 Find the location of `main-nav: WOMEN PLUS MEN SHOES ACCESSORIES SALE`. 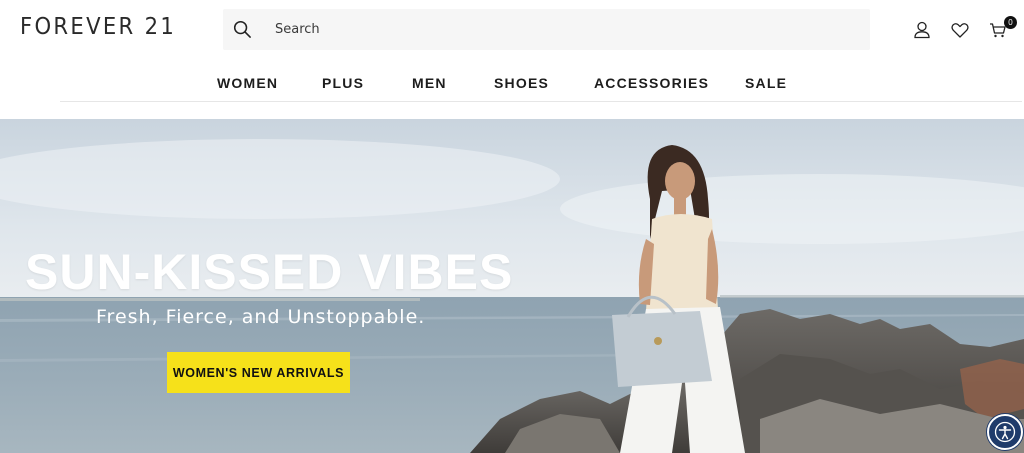

main-nav: WOMEN PLUS MEN SHOES ACCESSORIES SALE is located at coordinates (512, 81).